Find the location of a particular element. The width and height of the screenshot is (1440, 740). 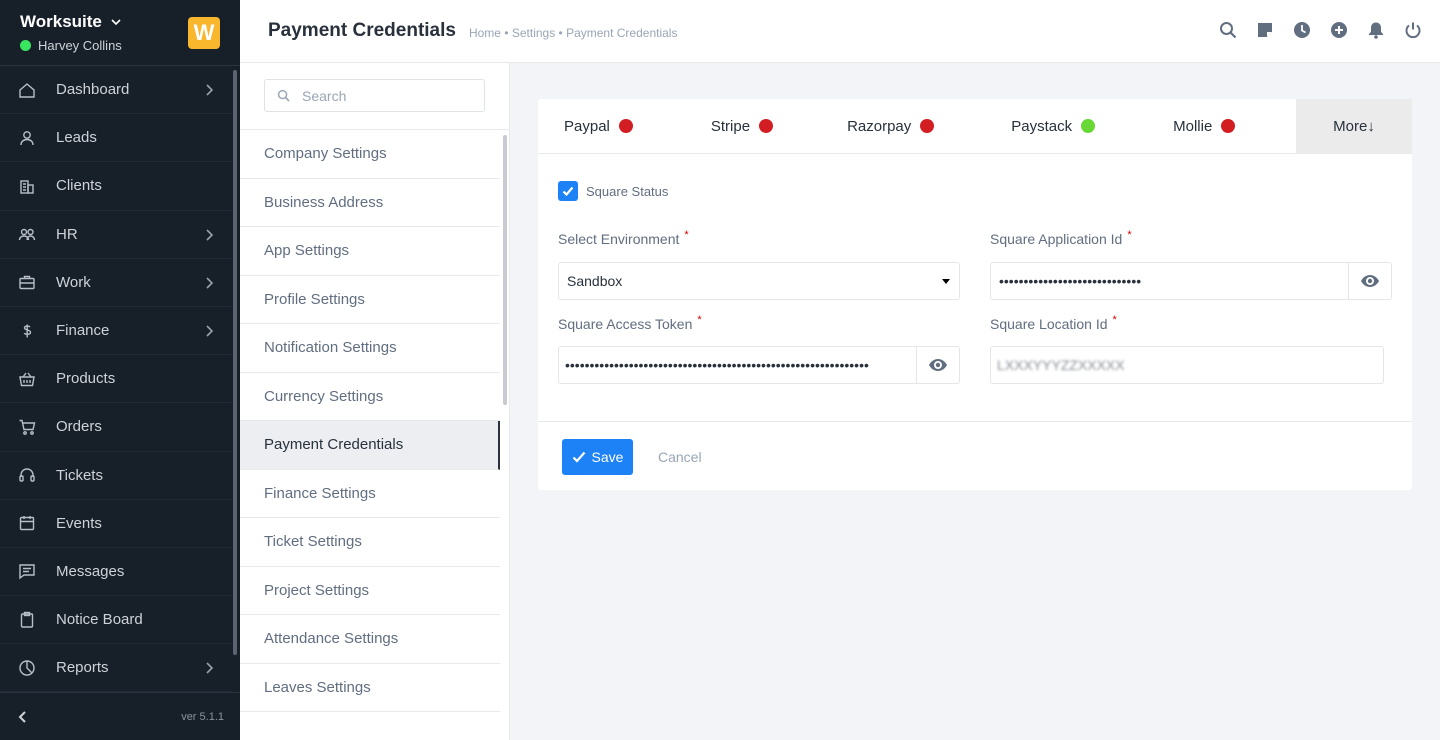

cart-icon is located at coordinates (27, 427).